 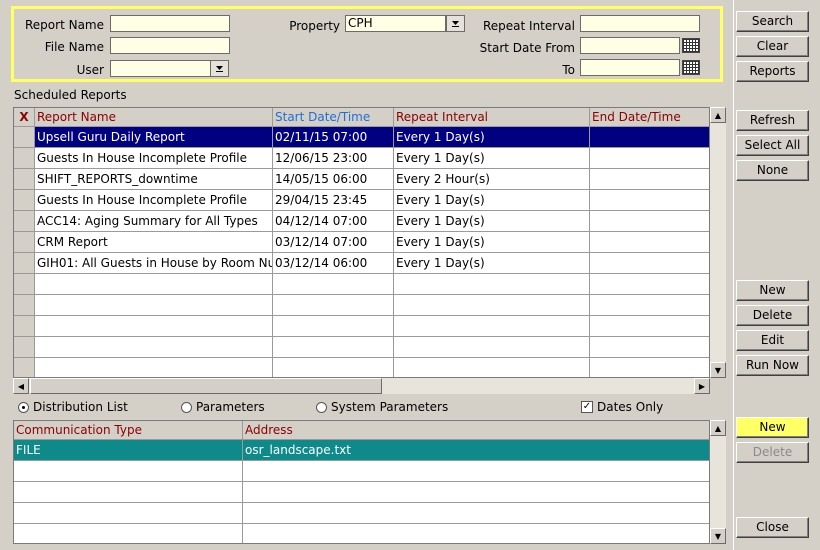 What do you see at coordinates (128, 430) in the screenshot?
I see `column-header-communication-type: Communication Type` at bounding box center [128, 430].